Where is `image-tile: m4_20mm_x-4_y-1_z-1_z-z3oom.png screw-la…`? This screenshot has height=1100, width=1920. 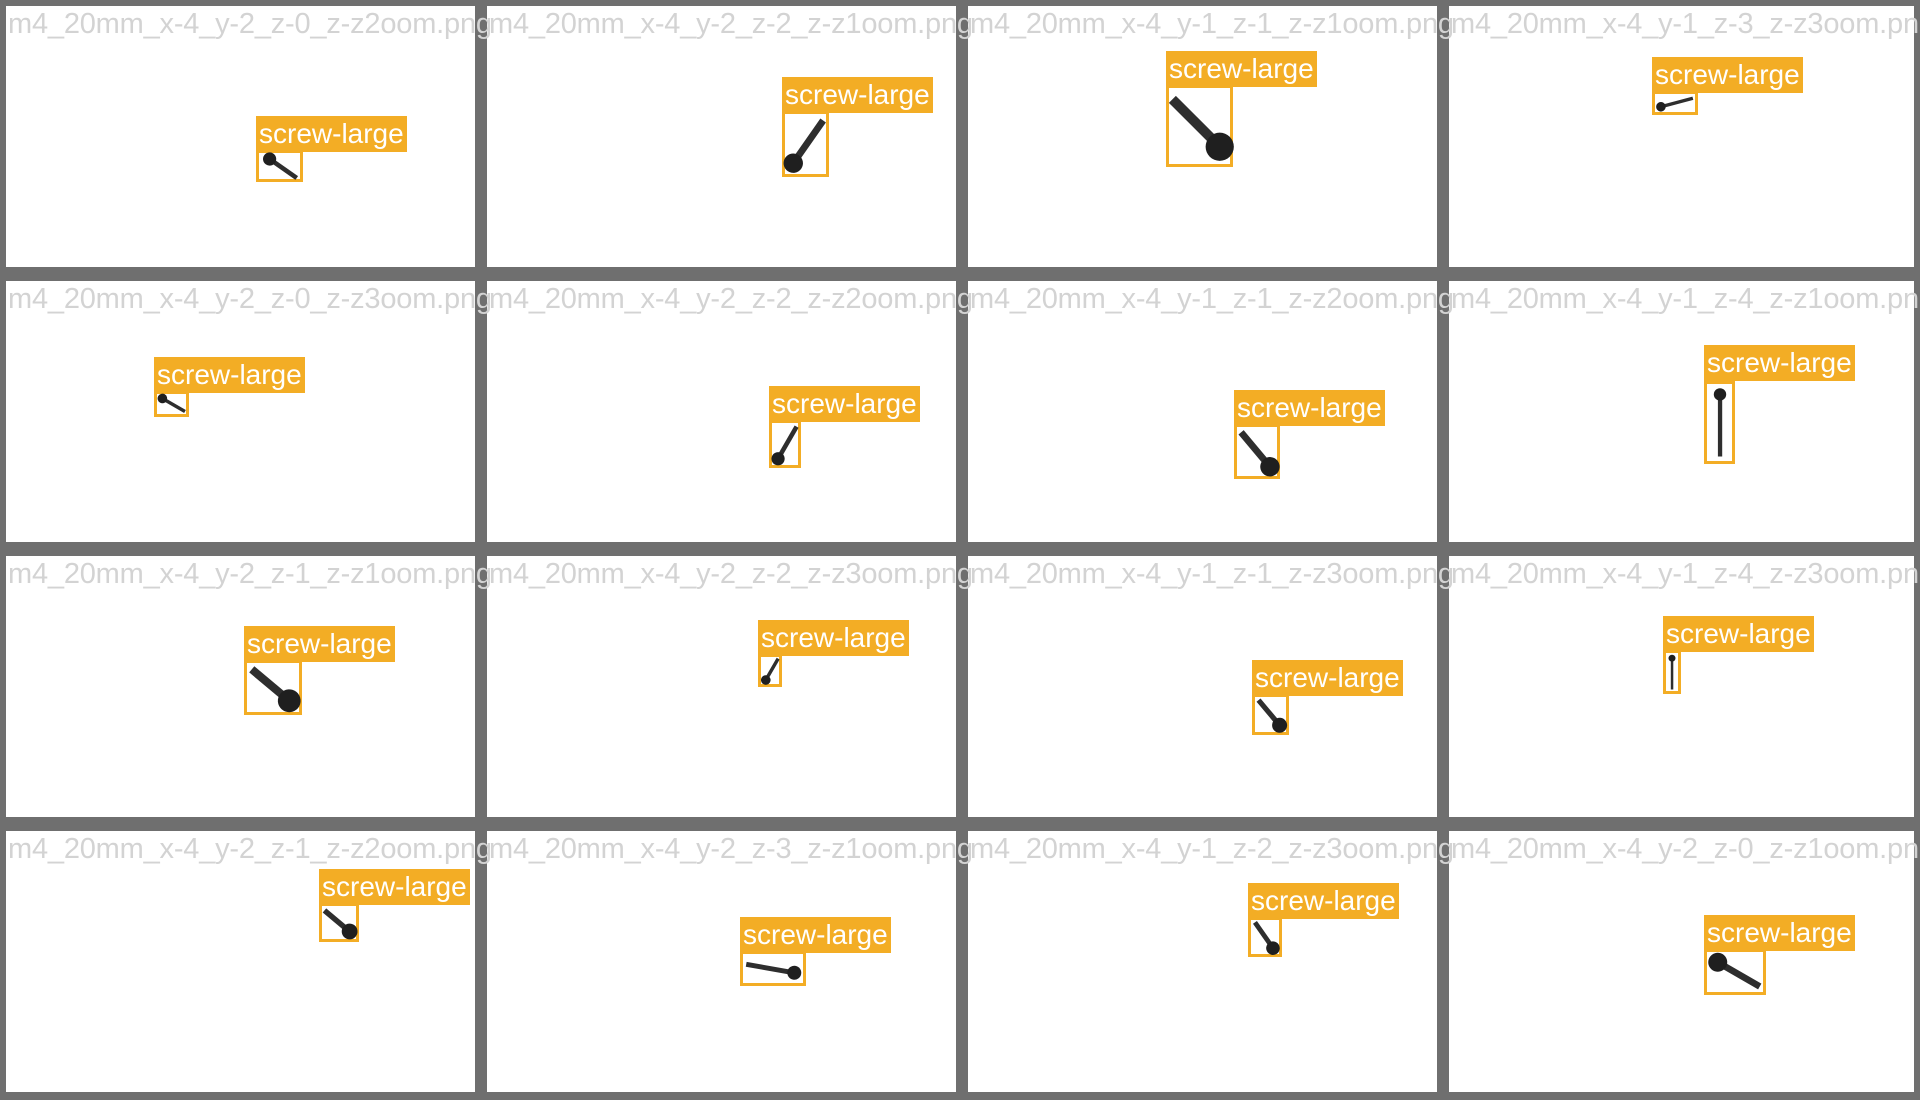 image-tile: m4_20mm_x-4_y-1_z-1_z-z3oom.png screw-la… is located at coordinates (1208, 687).